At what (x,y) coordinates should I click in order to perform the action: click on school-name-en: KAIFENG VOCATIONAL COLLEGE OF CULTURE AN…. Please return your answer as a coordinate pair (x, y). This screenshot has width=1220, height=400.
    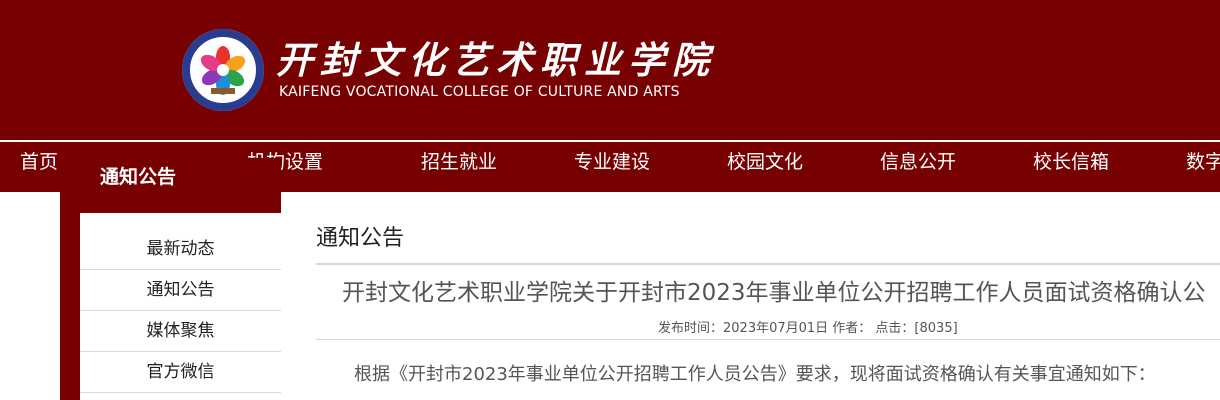
    Looking at the image, I should click on (479, 92).